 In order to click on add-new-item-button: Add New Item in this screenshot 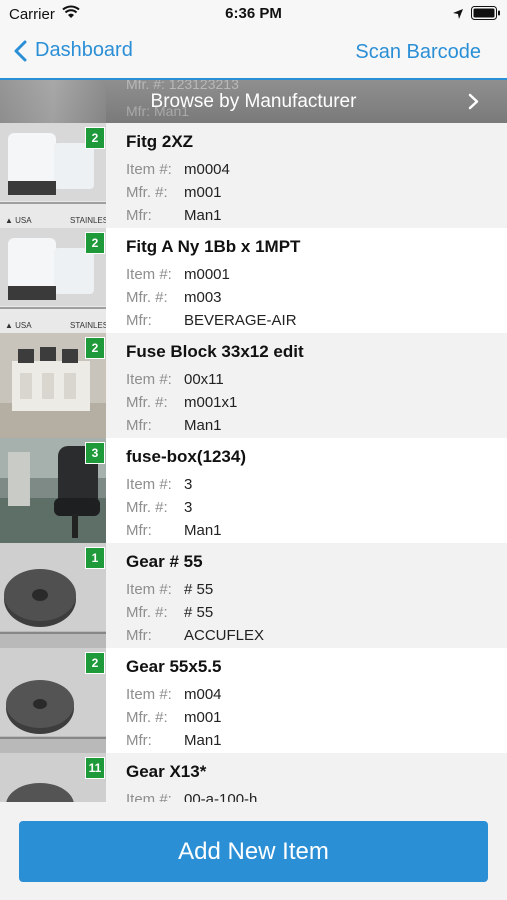, I will do `click(253, 851)`.